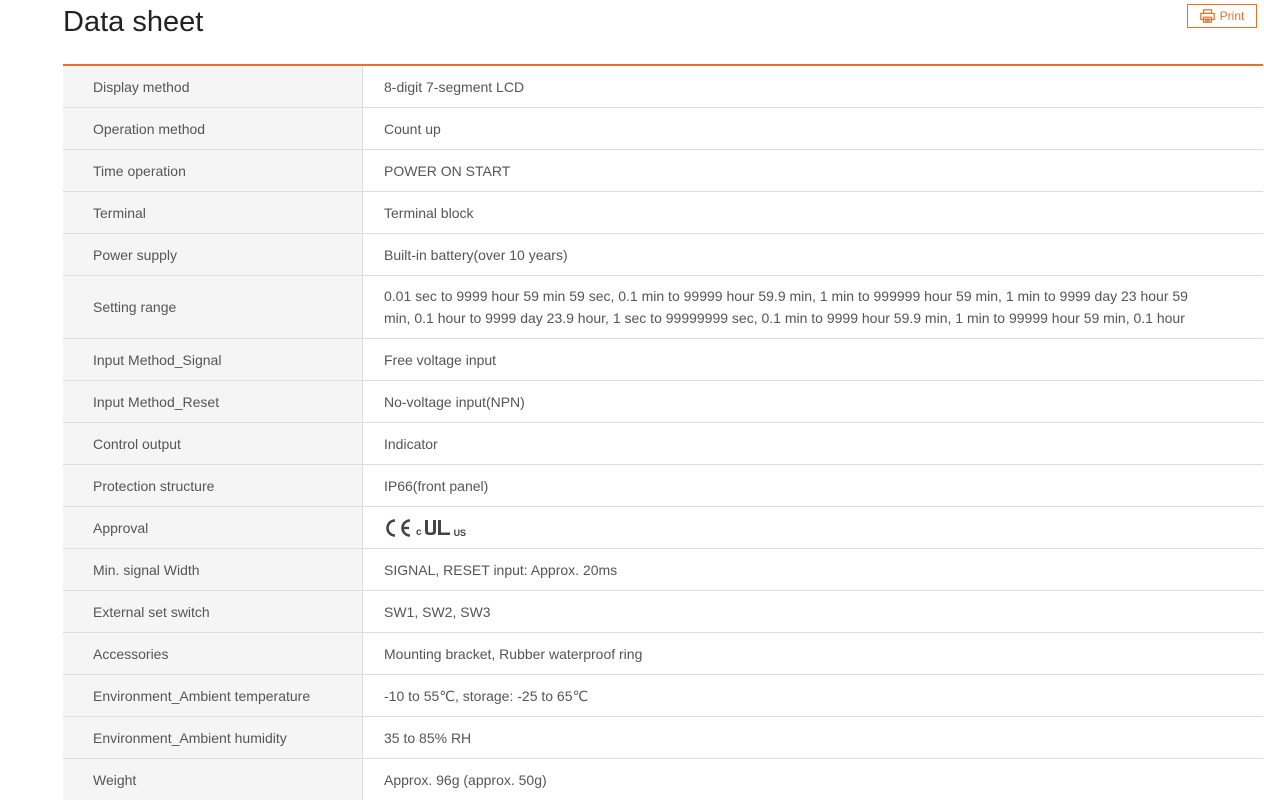 Image resolution: width=1264 pixels, height=800 pixels. Describe the element at coordinates (412, 128) in the screenshot. I see `spec-value: Count up` at that location.